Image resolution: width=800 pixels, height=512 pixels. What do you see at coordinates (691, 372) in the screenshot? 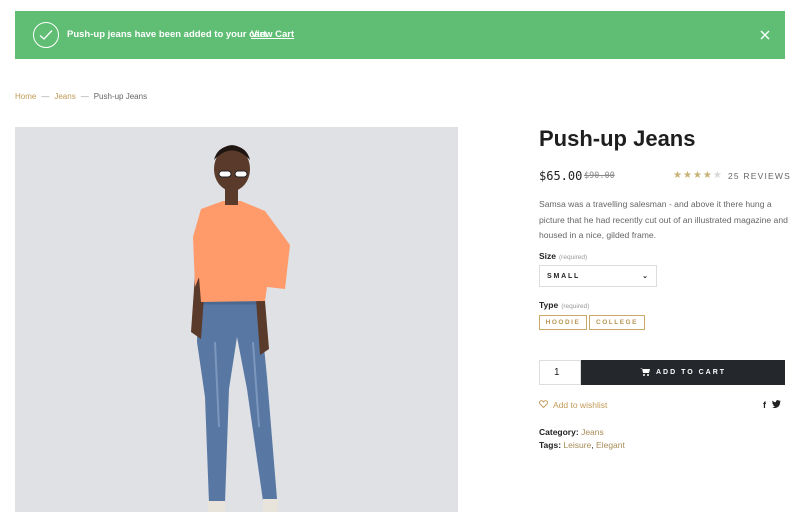
I see `add-to-cart-label: ADD TO CART` at bounding box center [691, 372].